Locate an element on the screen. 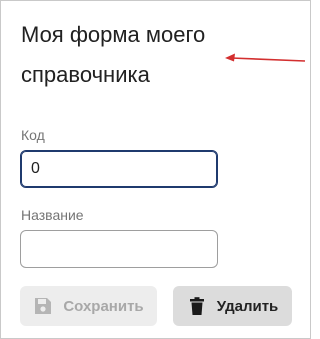  form-title: Моя форма моего справочника is located at coordinates (113, 54).